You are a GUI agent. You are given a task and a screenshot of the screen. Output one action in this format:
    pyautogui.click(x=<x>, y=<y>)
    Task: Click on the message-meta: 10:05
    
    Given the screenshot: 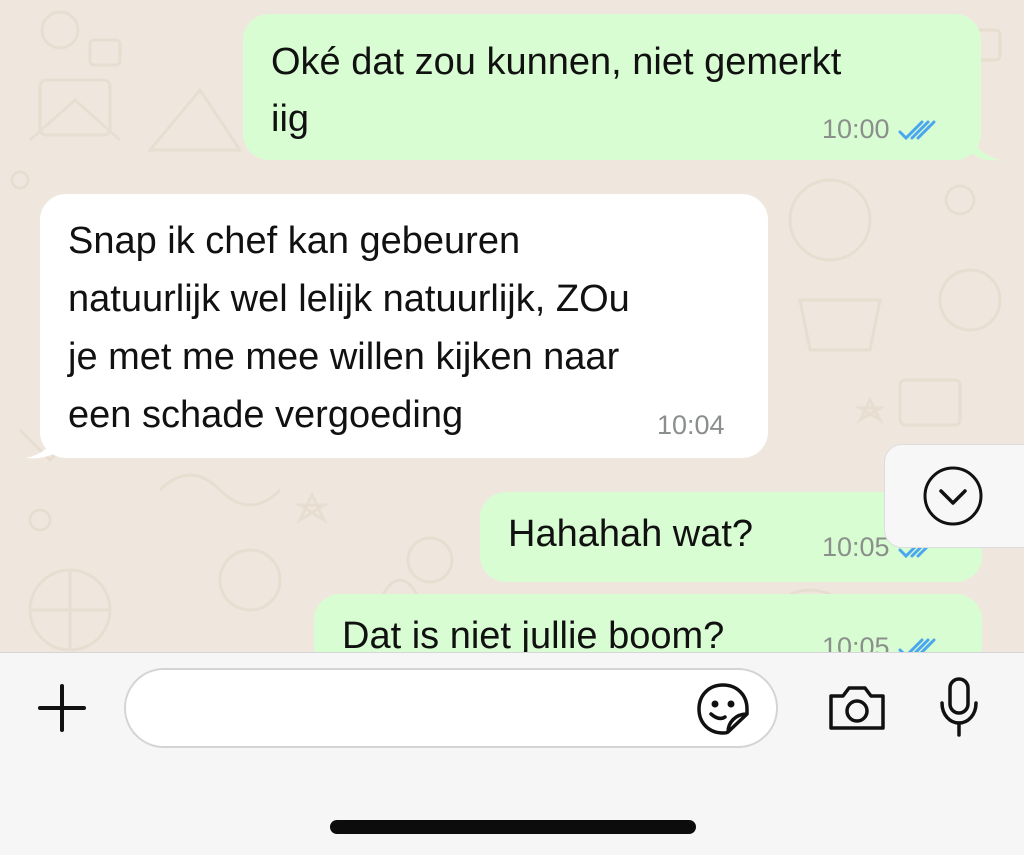 What is the action you would take?
    pyautogui.click(x=880, y=642)
    